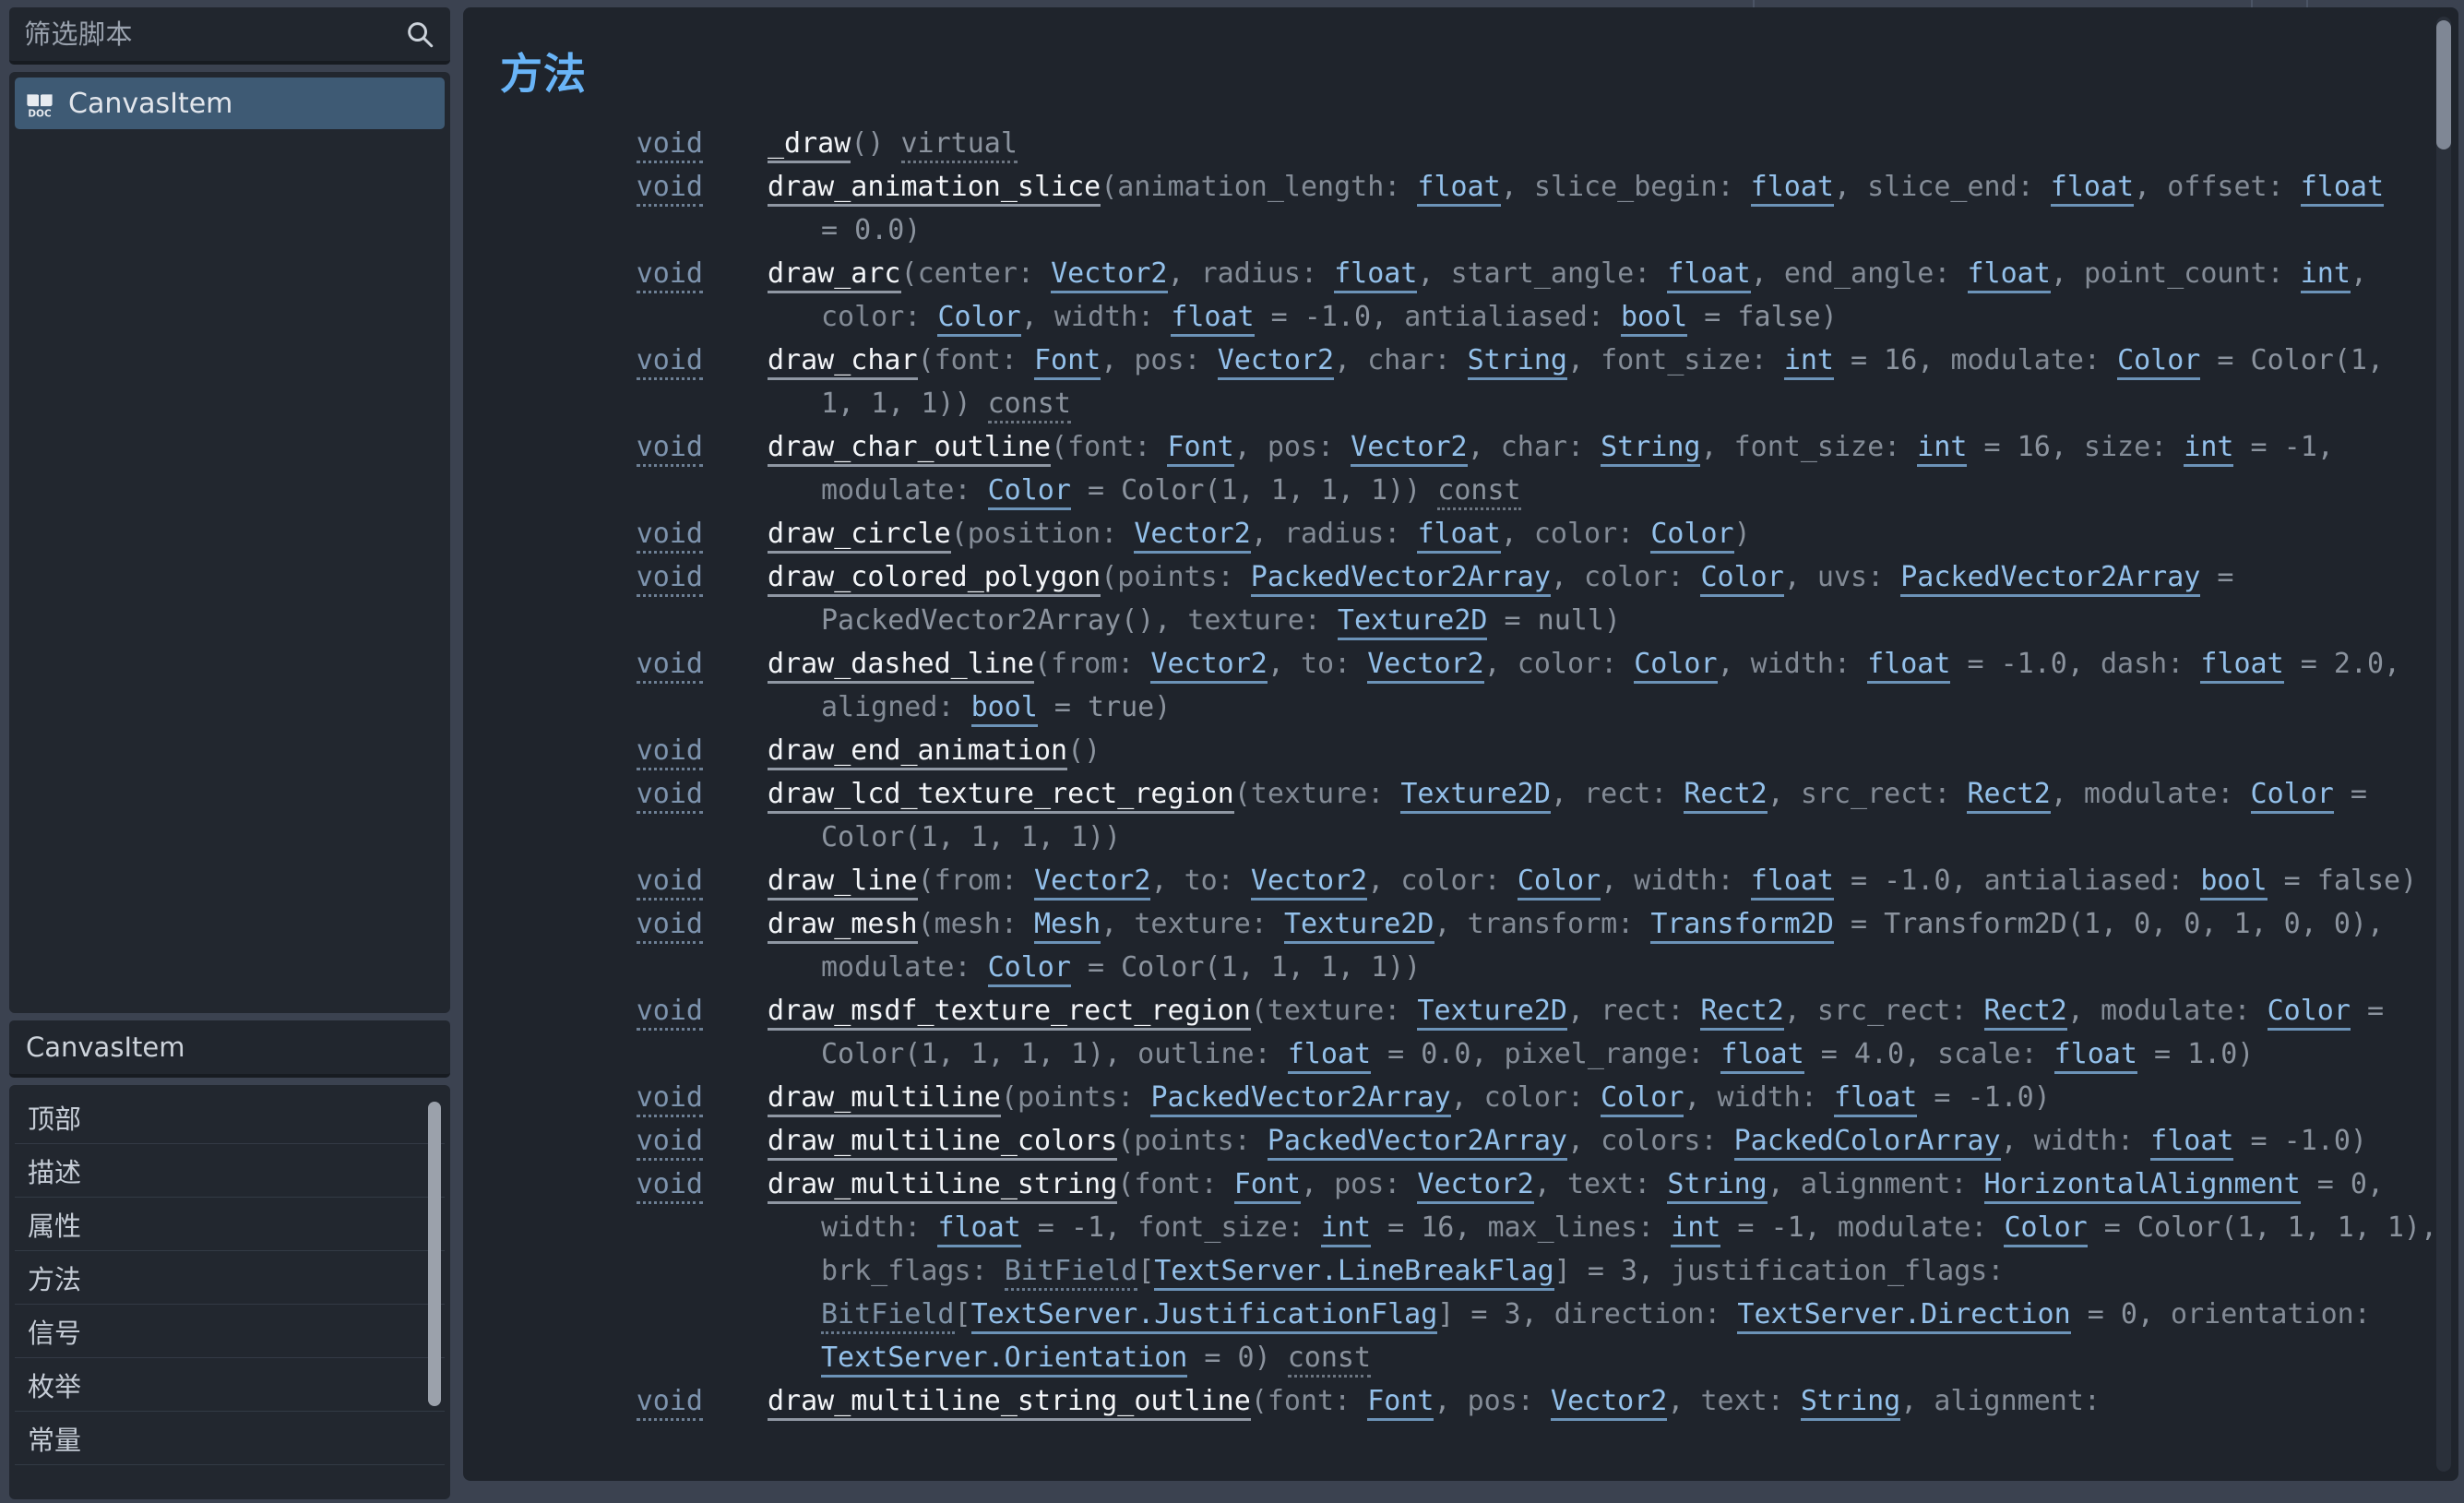 The width and height of the screenshot is (2464, 1503). What do you see at coordinates (1354, 1273) in the screenshot?
I see `type-link: TextServer.LineBreakFlag` at bounding box center [1354, 1273].